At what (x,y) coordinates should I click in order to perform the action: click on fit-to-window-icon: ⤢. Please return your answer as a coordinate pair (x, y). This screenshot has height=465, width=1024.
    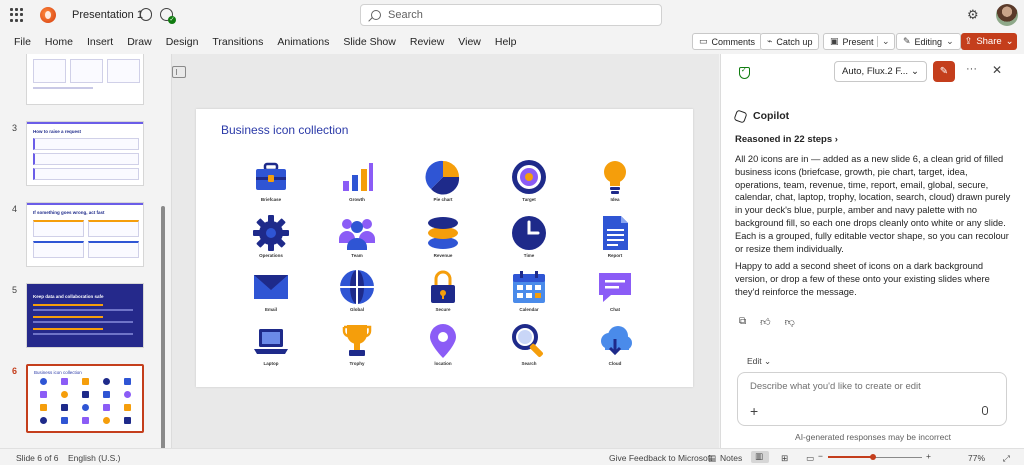
    Looking at the image, I should click on (1006, 458).